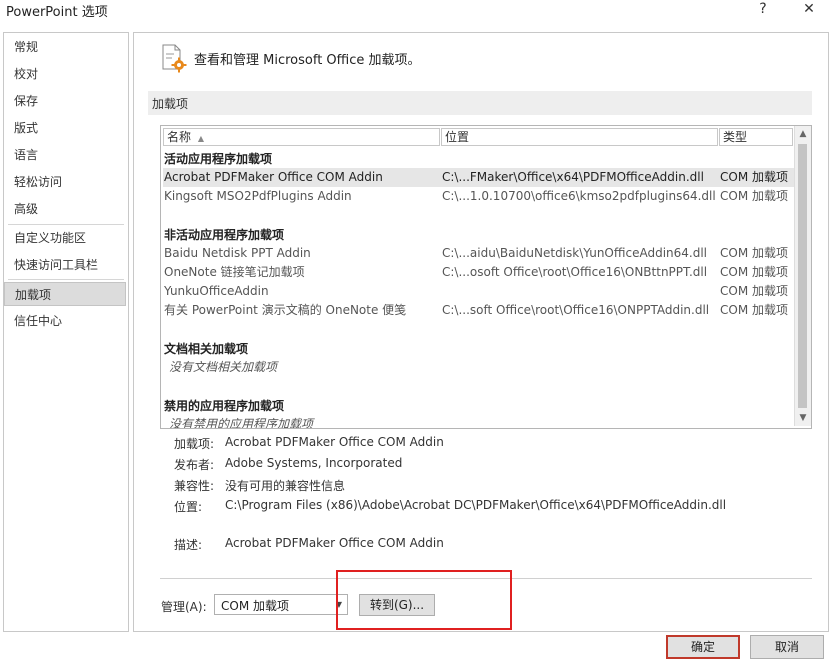 This screenshot has height=662, width=830. What do you see at coordinates (334, 442) in the screenshot?
I see `detail-addin-value: Acrobat PDFMaker Office COM Addin` at bounding box center [334, 442].